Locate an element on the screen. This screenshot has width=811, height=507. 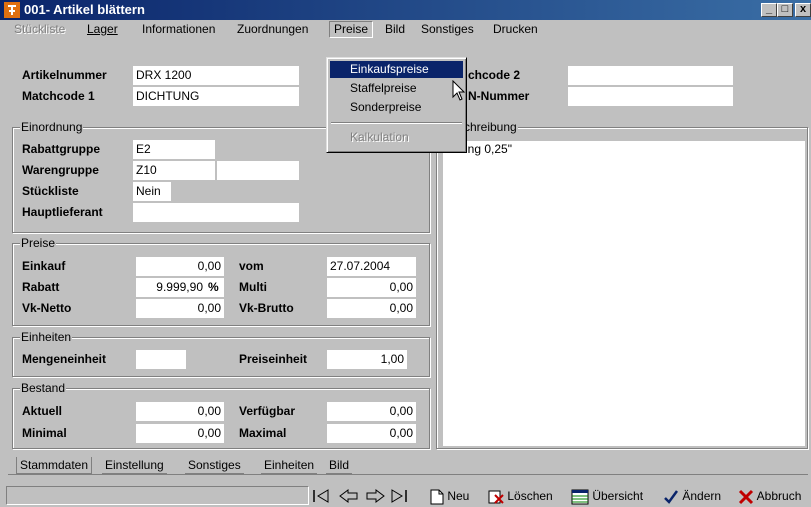
maximize-button: □ is located at coordinates (785, 10).